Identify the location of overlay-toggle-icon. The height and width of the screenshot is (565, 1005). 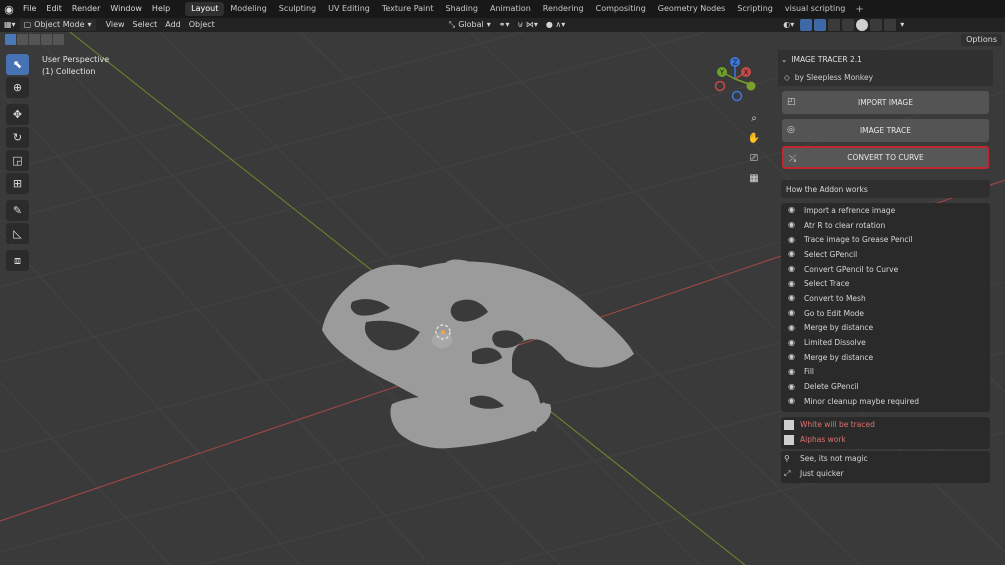
(820, 25).